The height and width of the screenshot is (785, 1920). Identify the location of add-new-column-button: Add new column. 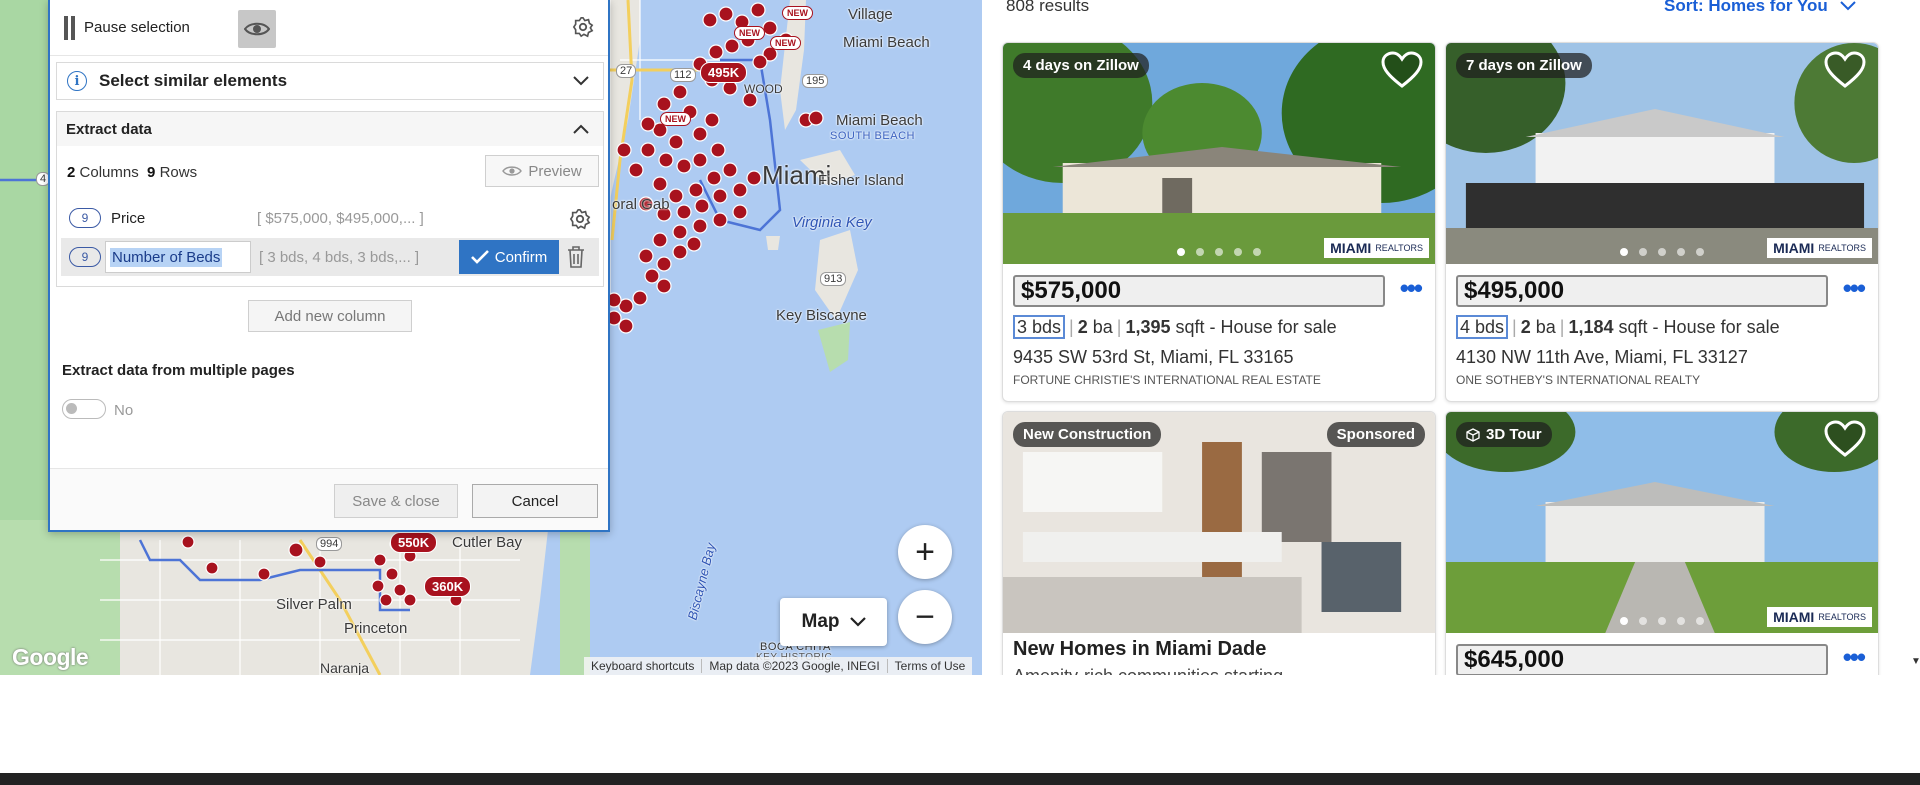
(330, 316).